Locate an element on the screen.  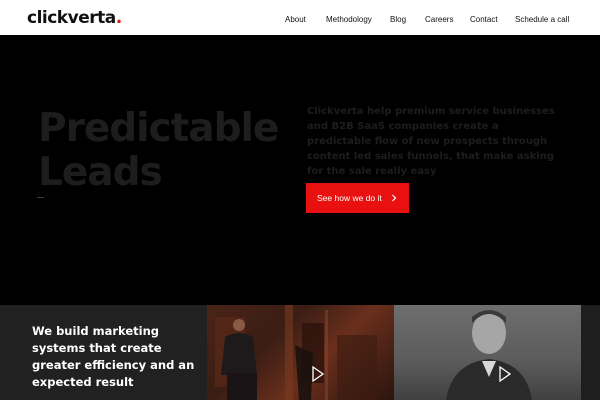
chevron-right-icon is located at coordinates (394, 198).